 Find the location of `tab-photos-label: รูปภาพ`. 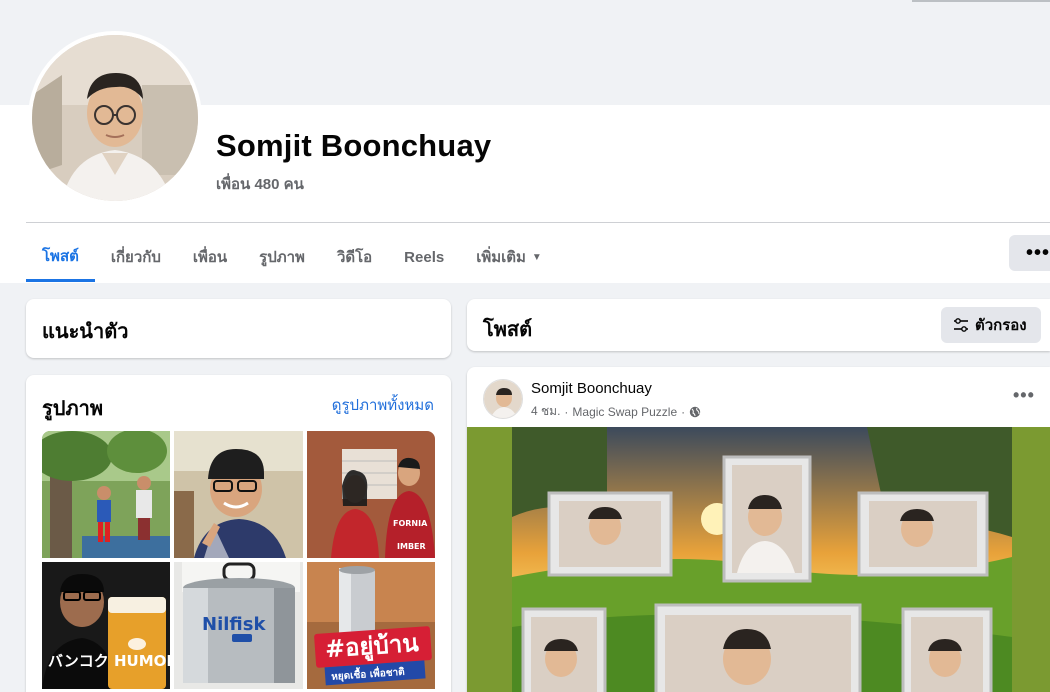

tab-photos-label: รูปภาพ is located at coordinates (282, 257).